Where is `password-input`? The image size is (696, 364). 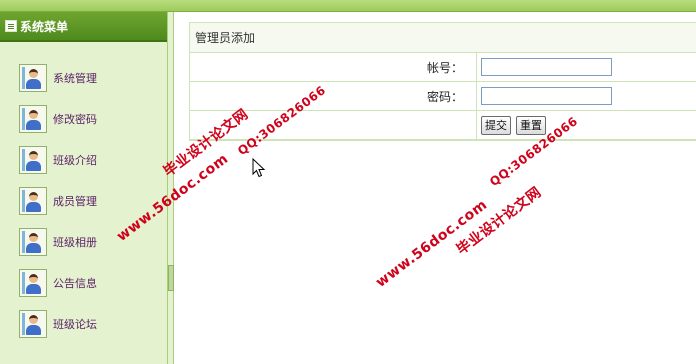 password-input is located at coordinates (546, 96).